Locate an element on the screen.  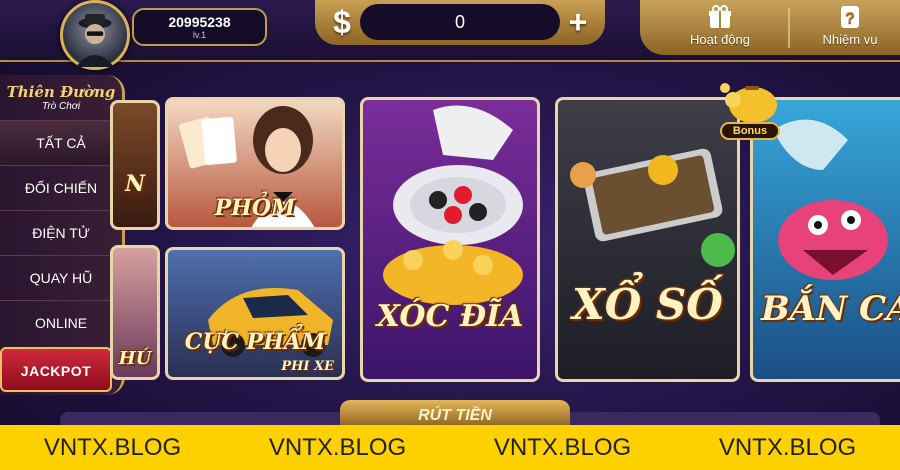
sidebar-item-all: TẤT CẢ is located at coordinates (61, 142).